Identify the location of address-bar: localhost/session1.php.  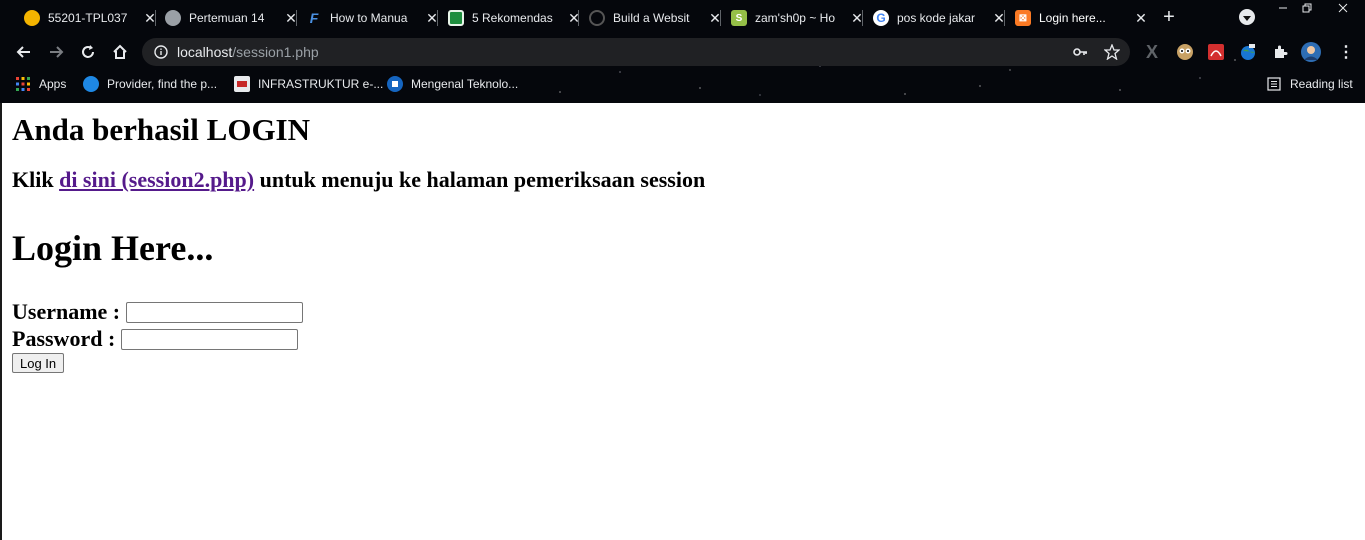
(636, 52).